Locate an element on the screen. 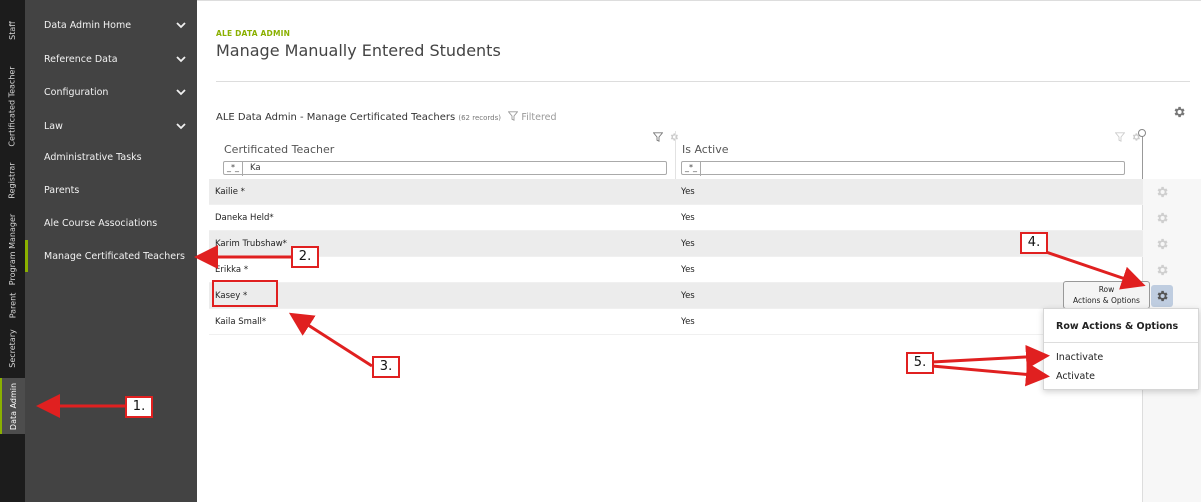 This screenshot has height=502, width=1201. table-row: Erikka * Yes is located at coordinates (676, 270).